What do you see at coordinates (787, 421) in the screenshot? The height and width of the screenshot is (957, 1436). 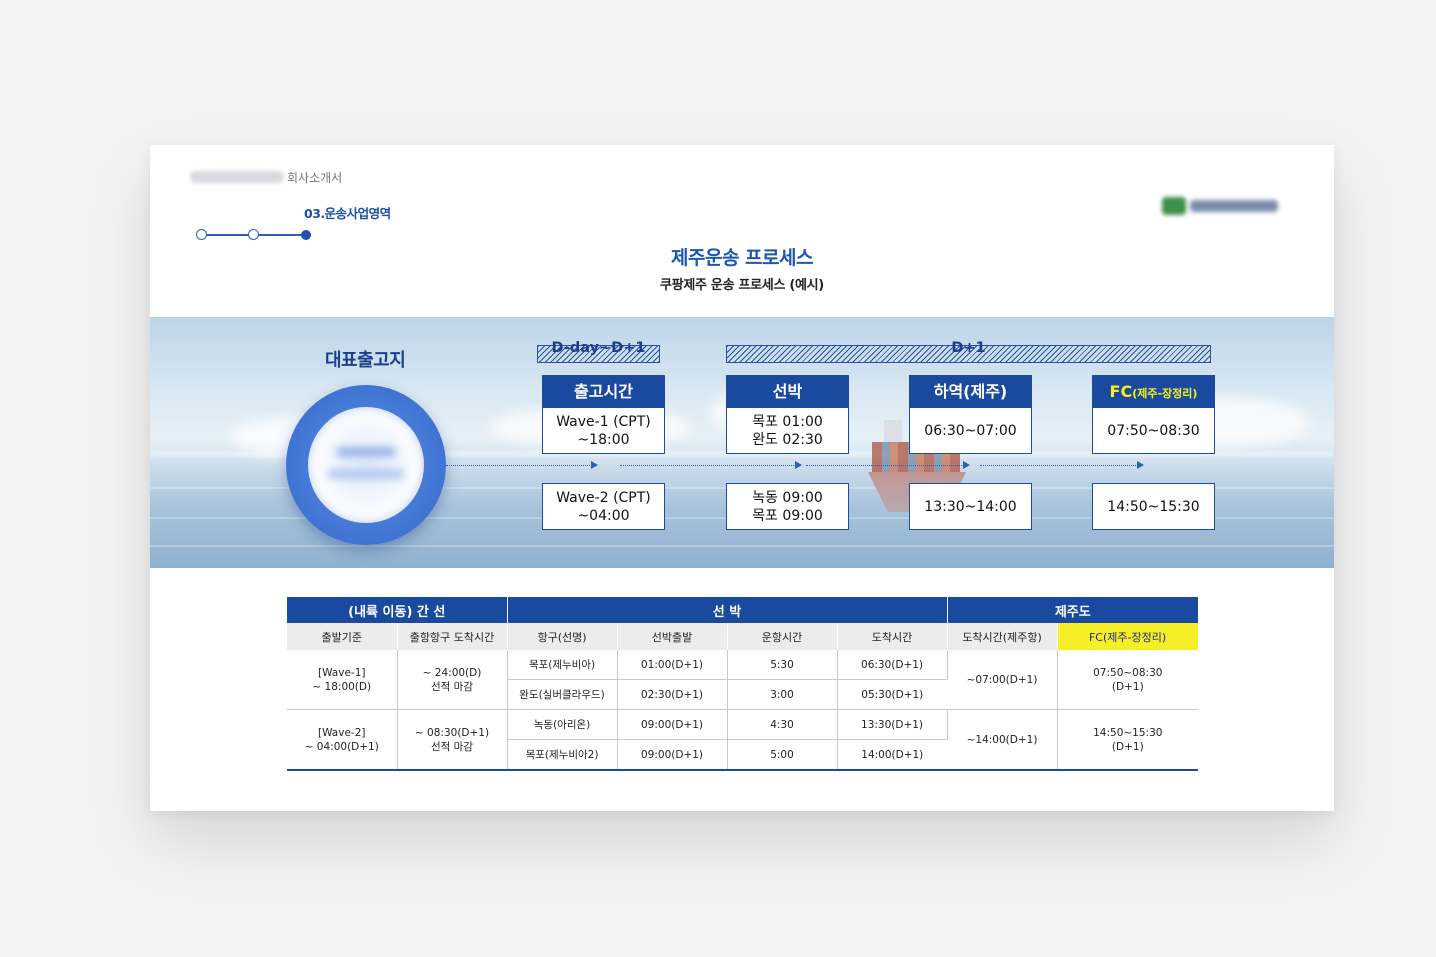 I see `stage-line: 목포 01:00` at bounding box center [787, 421].